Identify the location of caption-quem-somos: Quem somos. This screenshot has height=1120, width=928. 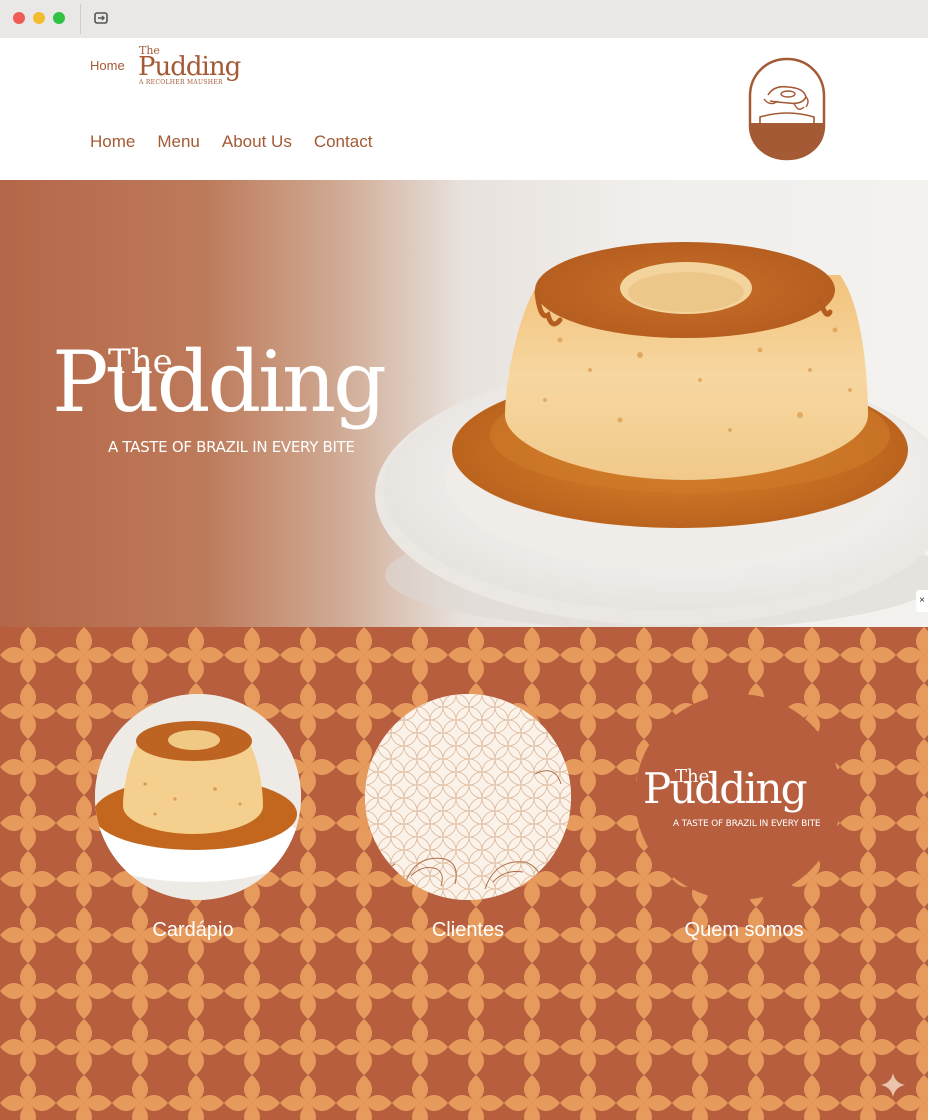
(744, 930).